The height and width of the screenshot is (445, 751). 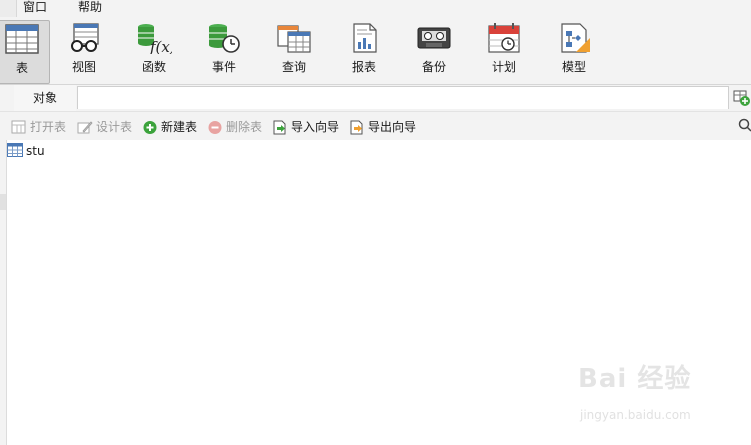 What do you see at coordinates (434, 38) in the screenshot?
I see `backup-tape-icon` at bounding box center [434, 38].